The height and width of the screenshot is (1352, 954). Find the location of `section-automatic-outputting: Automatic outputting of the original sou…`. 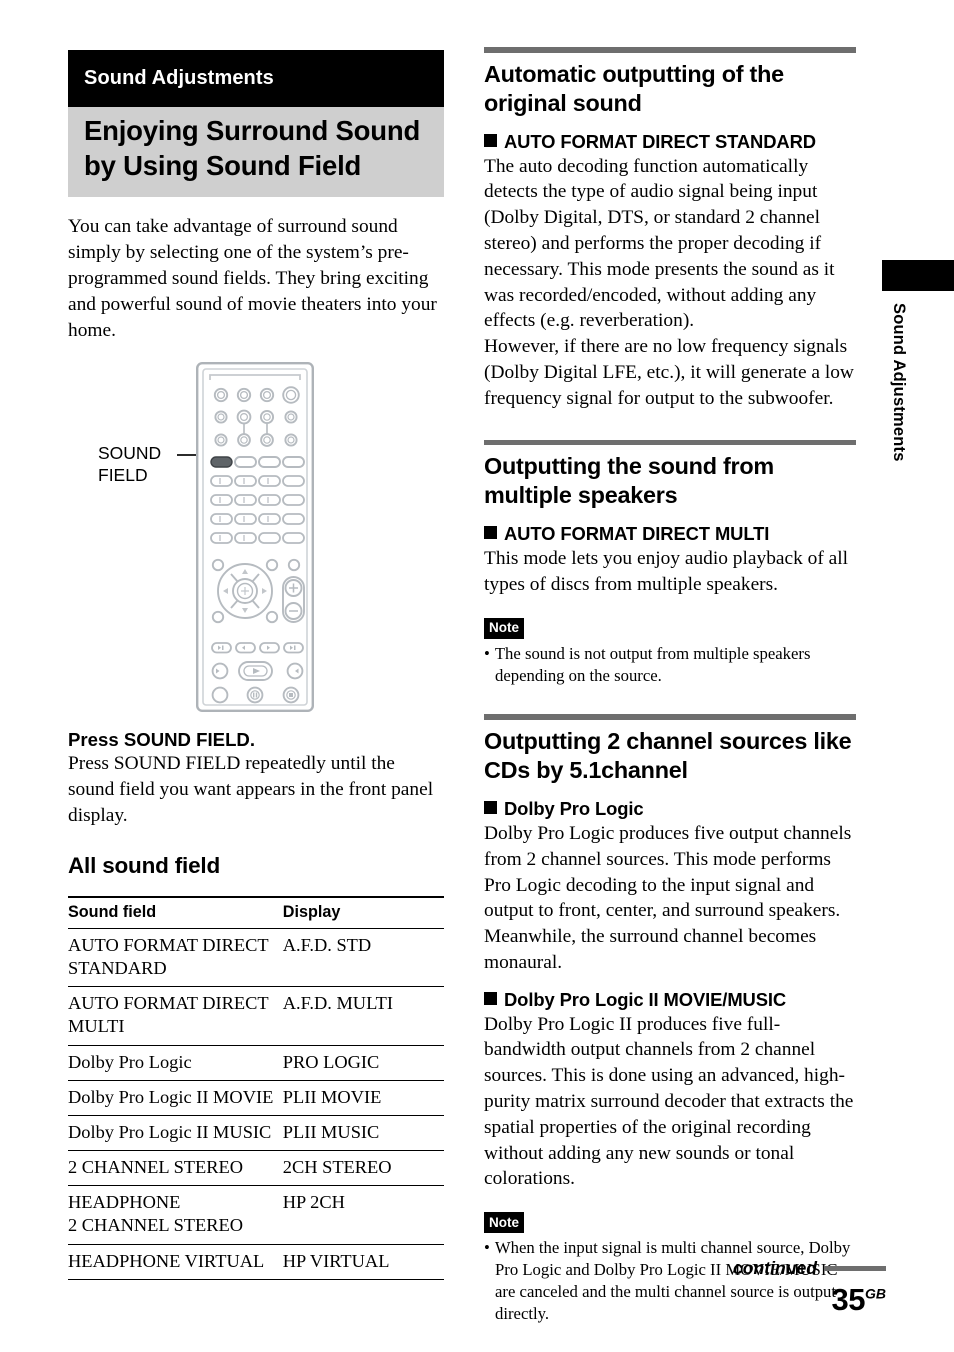

section-automatic-outputting: Automatic outputting of the original sou… is located at coordinates (670, 229).